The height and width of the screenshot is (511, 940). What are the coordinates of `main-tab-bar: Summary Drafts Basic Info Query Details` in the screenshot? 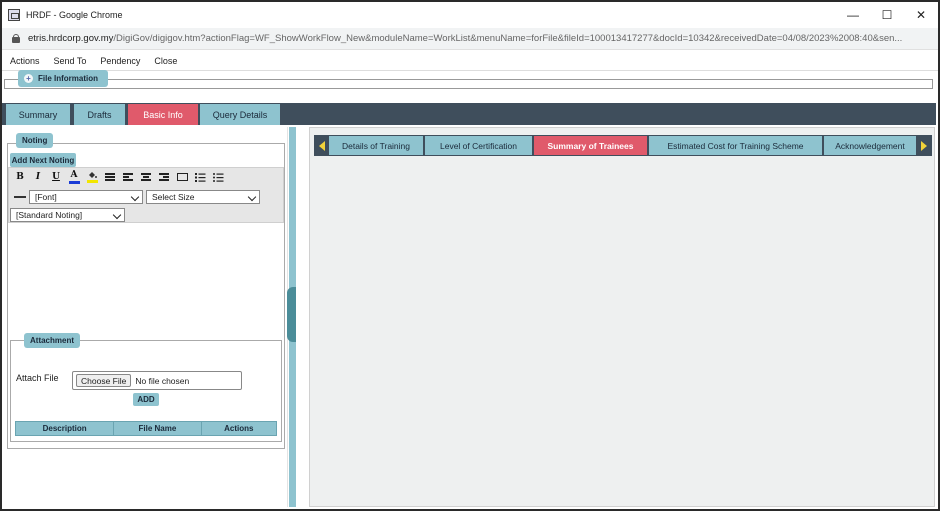 It's located at (469, 114).